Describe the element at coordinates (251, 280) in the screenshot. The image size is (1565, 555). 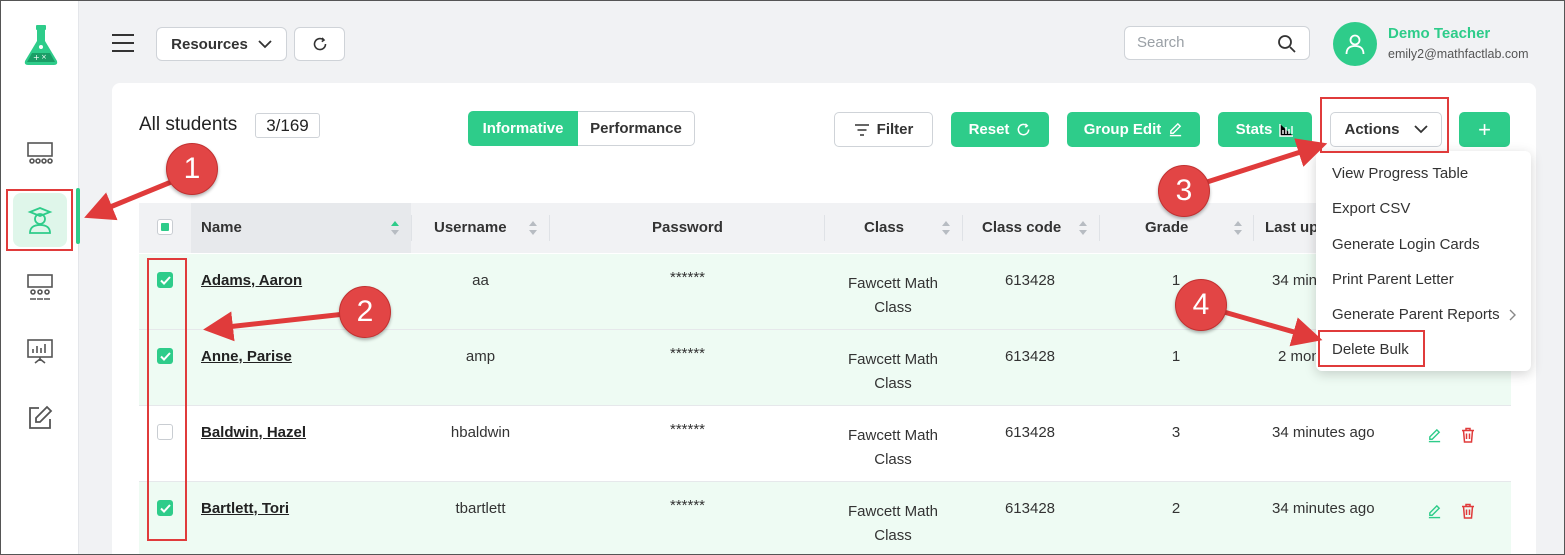
I see `student-name-link: Adams, Aaron` at that location.